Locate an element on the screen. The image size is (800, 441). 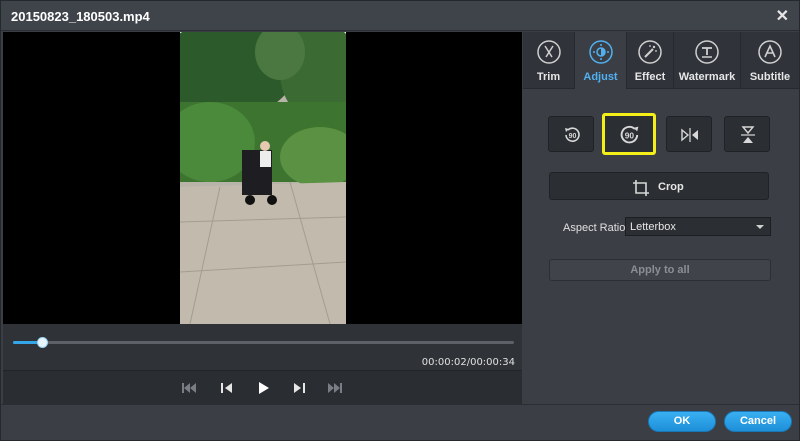
chevron-down-icon is located at coordinates (760, 227).